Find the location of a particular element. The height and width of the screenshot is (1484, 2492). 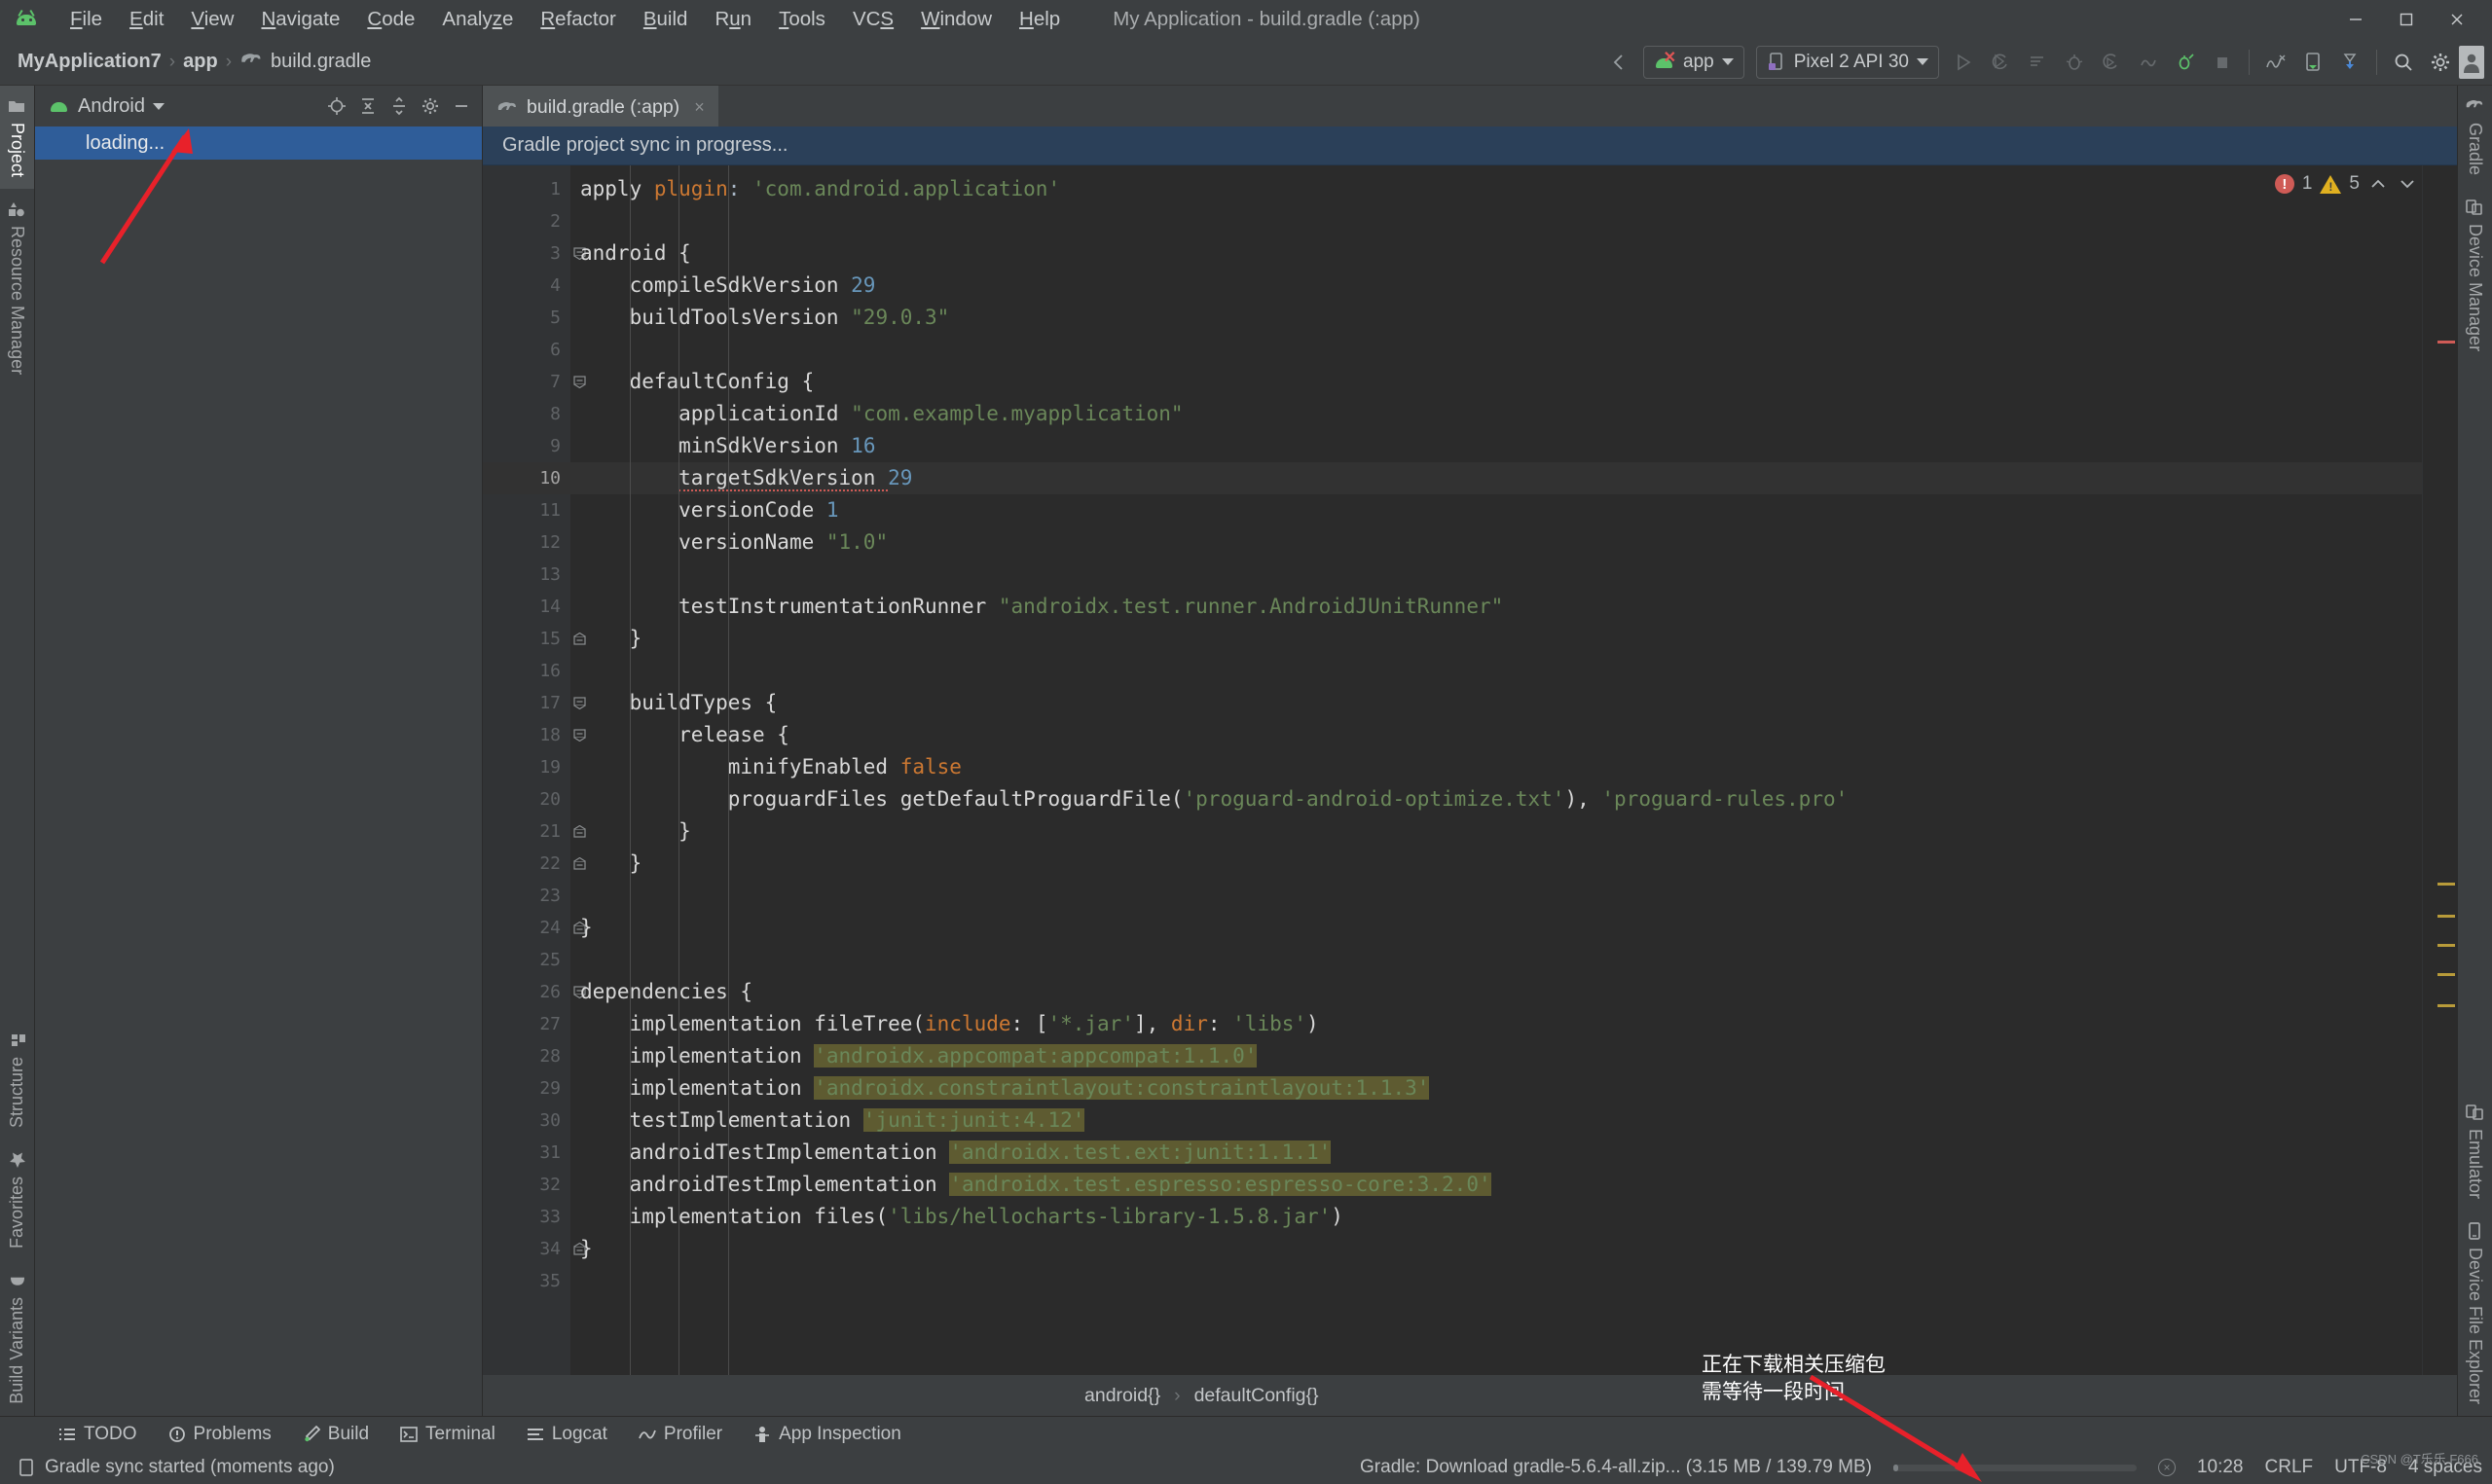

stop-icon is located at coordinates (2222, 62).